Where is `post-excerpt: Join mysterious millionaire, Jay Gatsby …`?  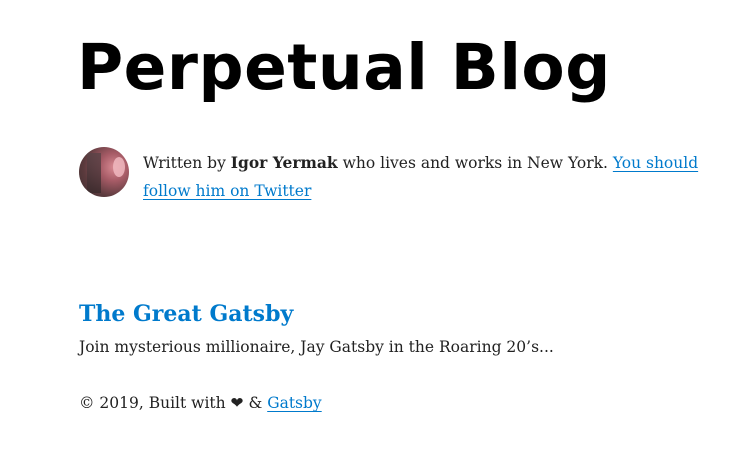 post-excerpt: Join mysterious millionaire, Jay Gatsby … is located at coordinates (316, 347).